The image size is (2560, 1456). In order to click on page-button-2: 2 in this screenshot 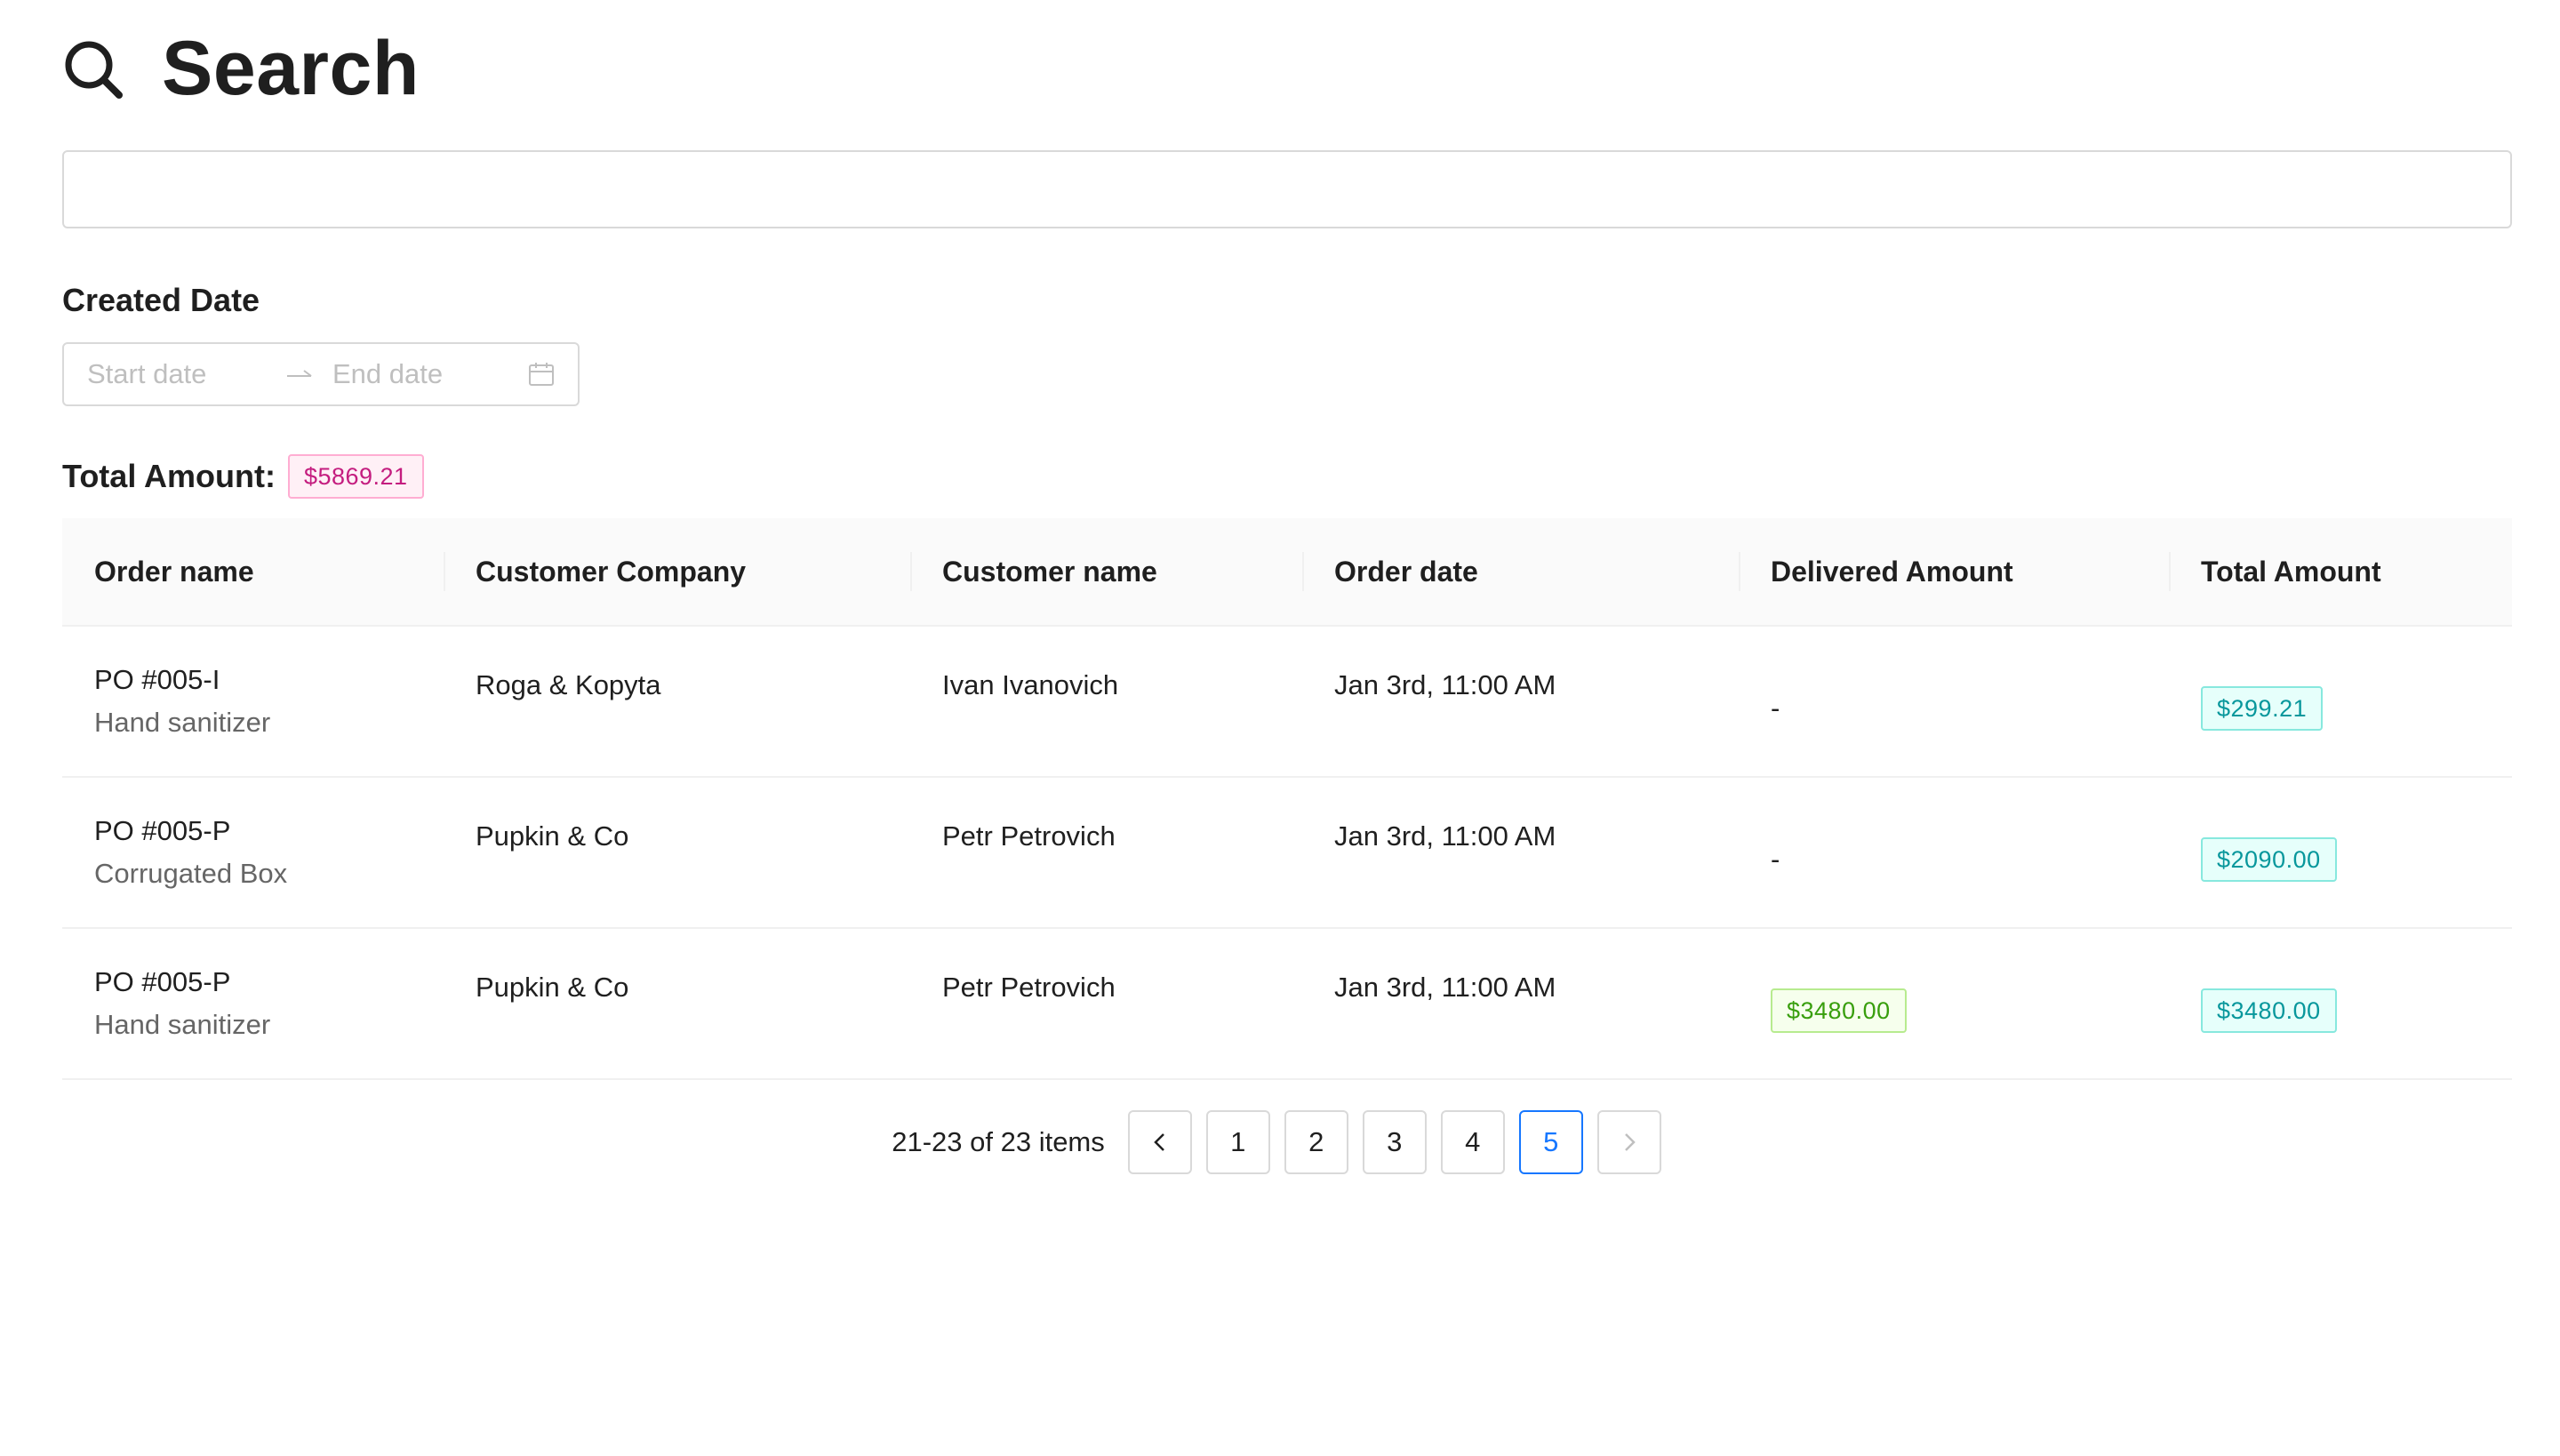, I will do `click(1316, 1142)`.